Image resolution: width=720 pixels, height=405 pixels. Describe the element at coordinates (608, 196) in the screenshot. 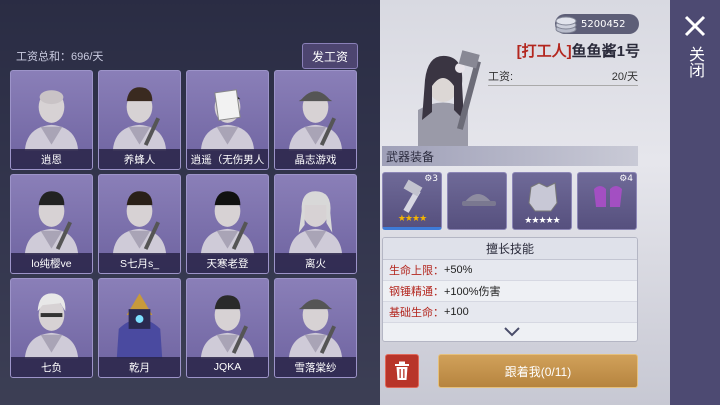

I see `gloves-icon` at that location.